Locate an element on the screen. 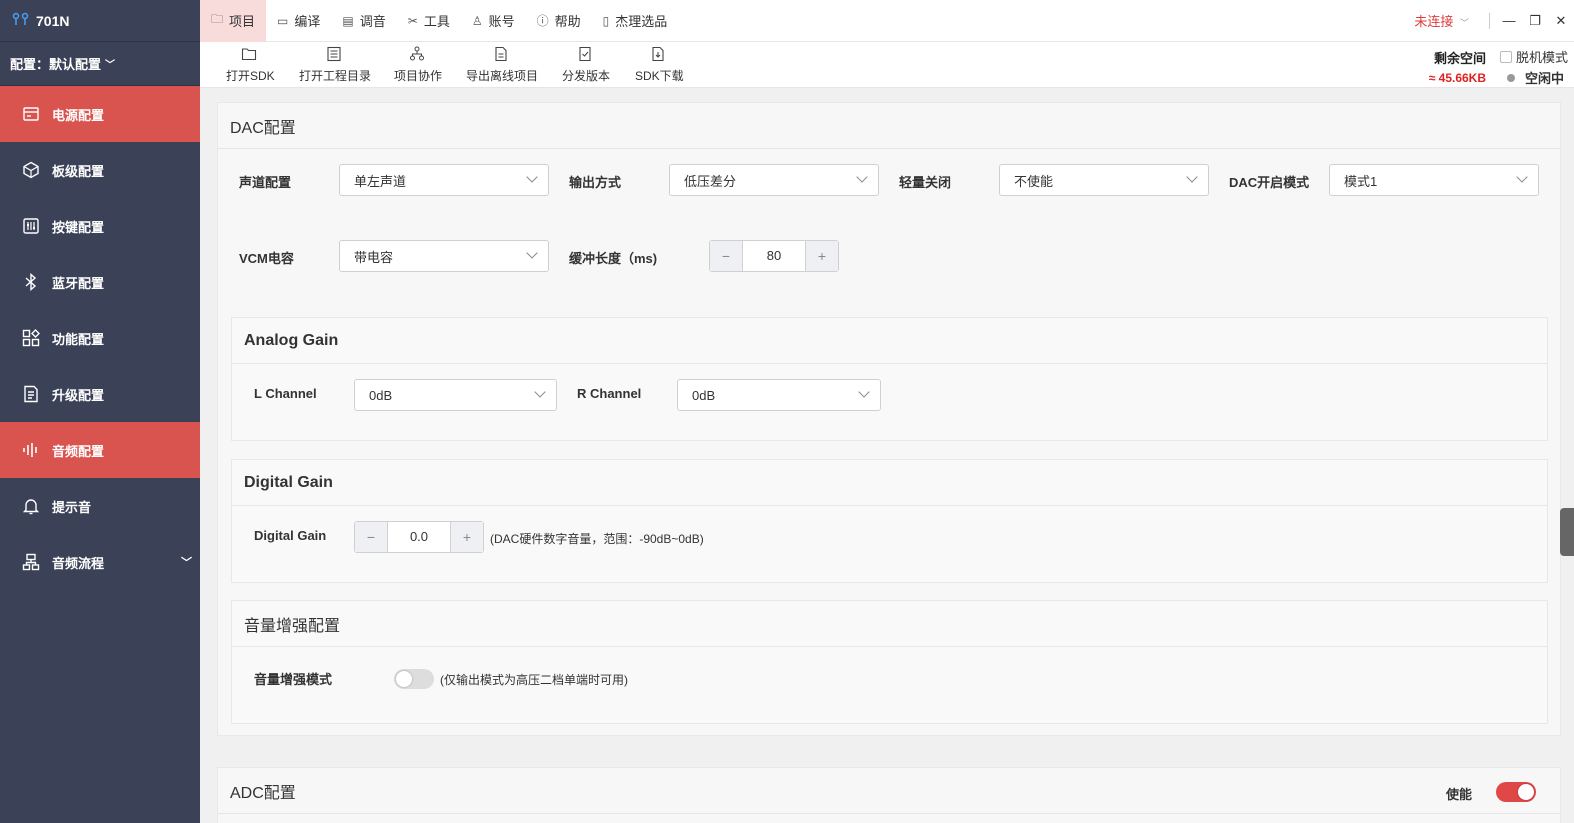  sidebar-item-label: 蓝牙配置 is located at coordinates (78, 283).